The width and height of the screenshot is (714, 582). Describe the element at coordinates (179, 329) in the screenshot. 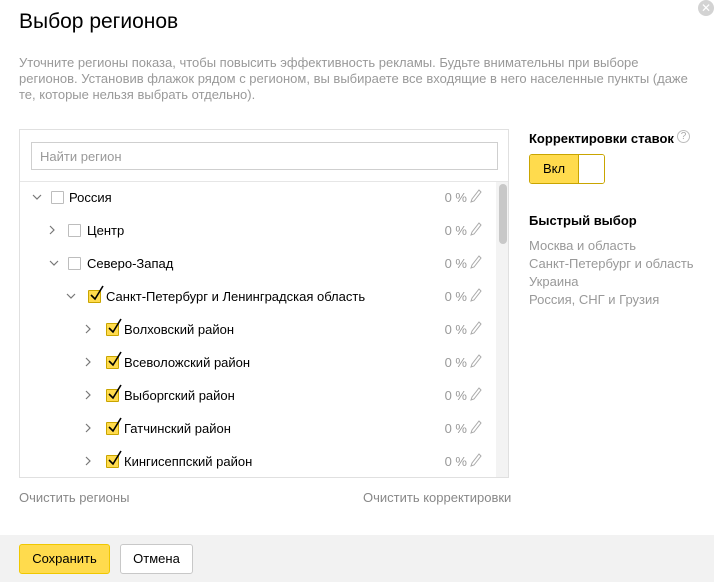

I see `region-label: Волховский район` at that location.